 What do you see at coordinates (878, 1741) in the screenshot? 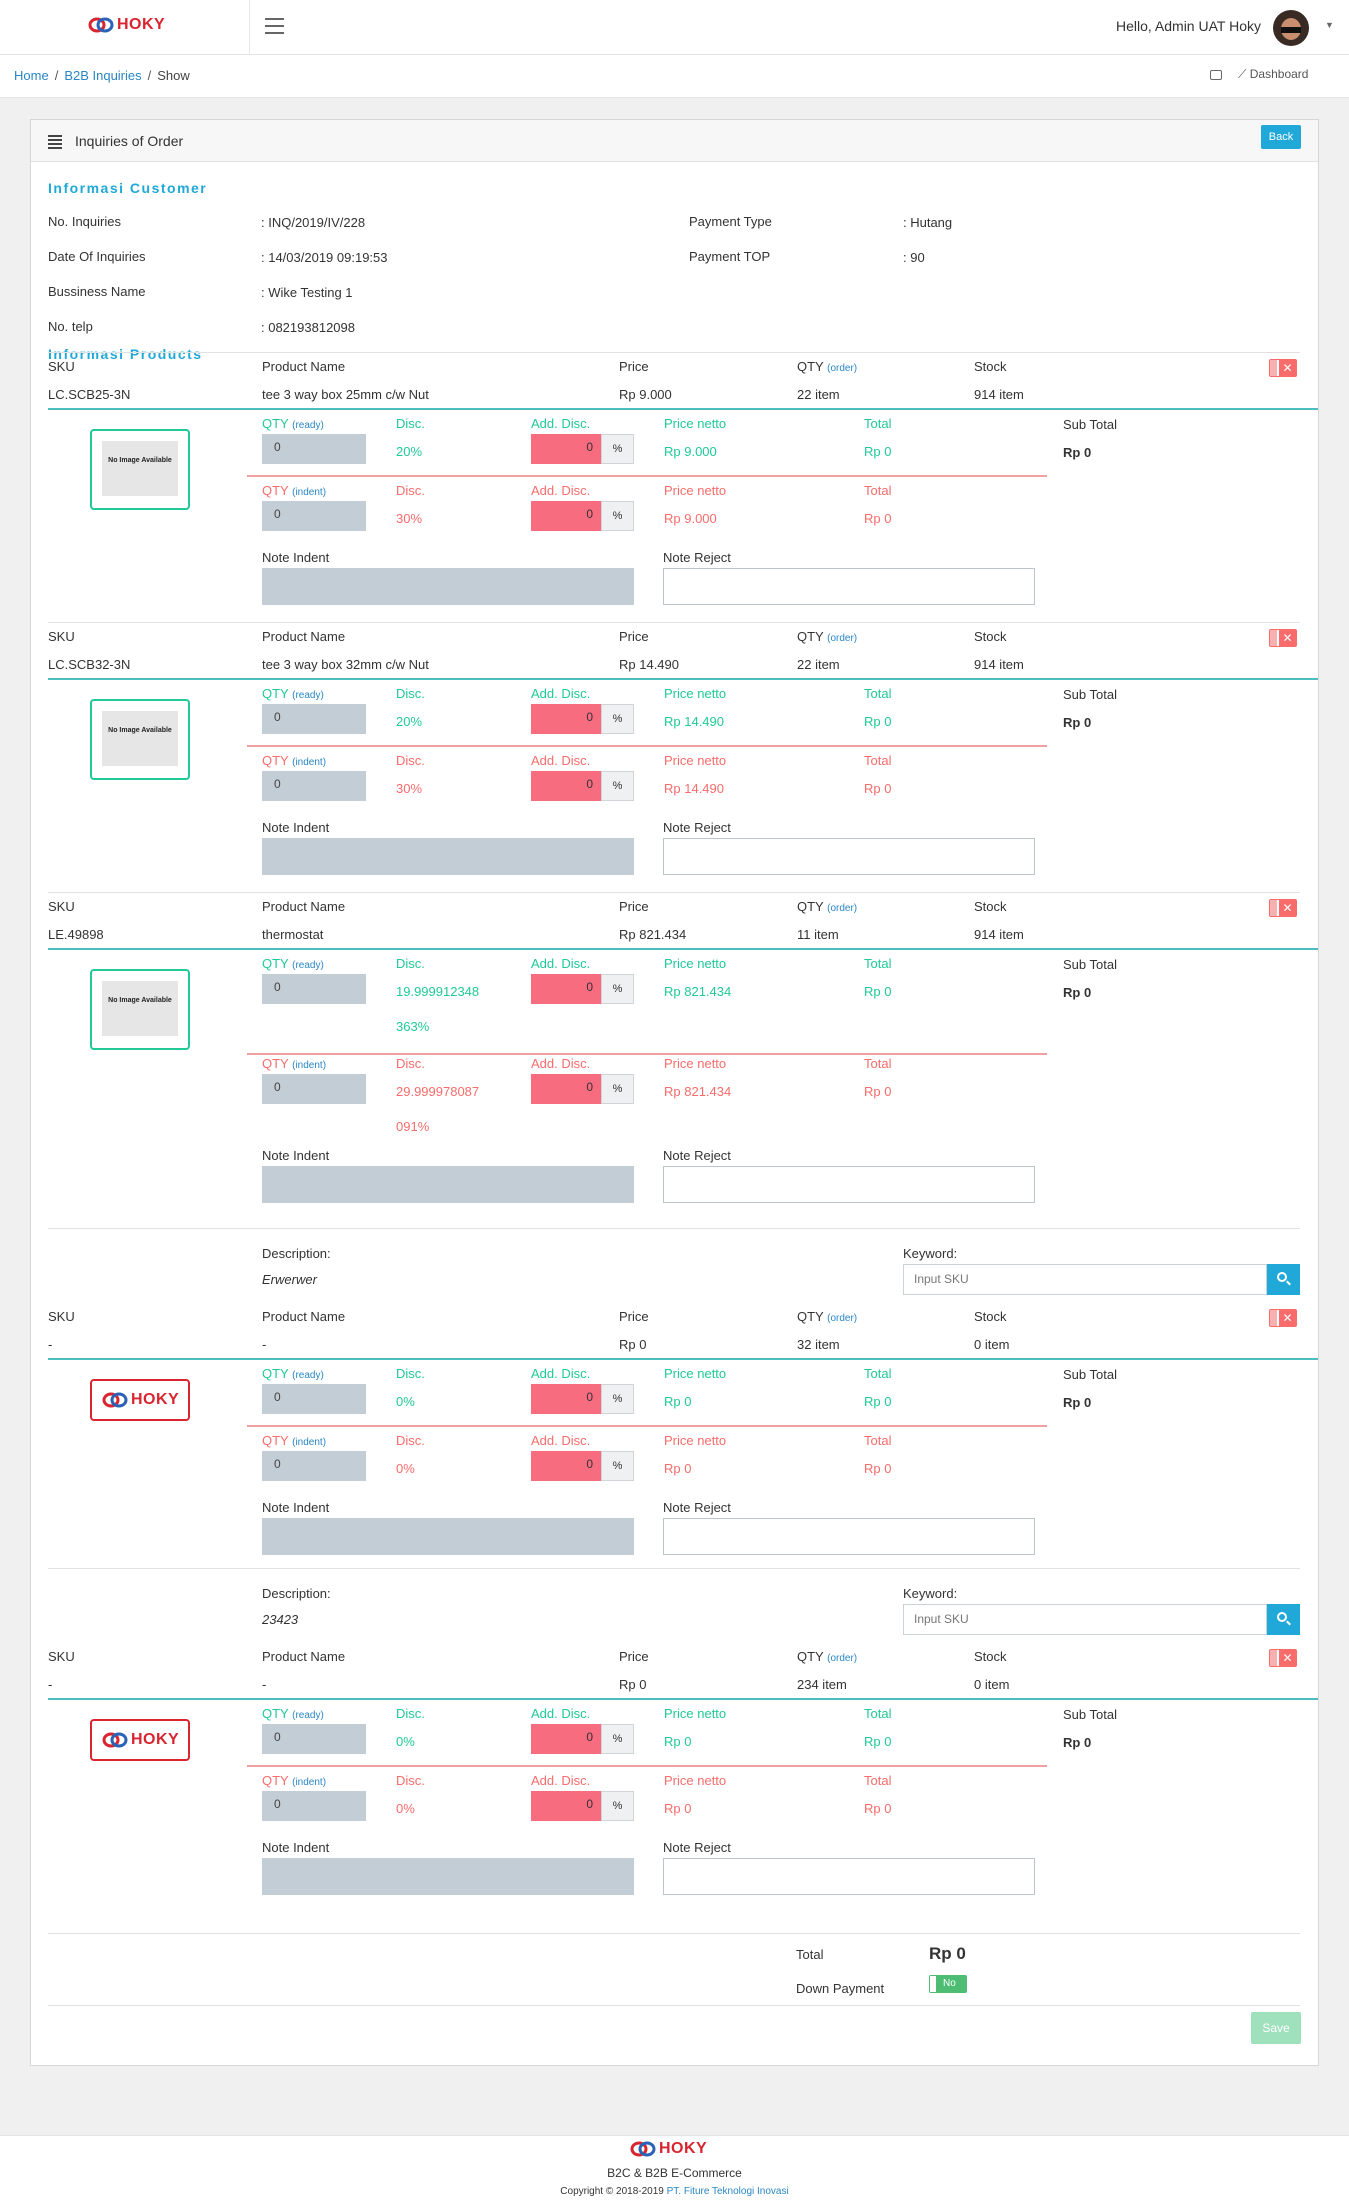
I see `ready-total-value: Rp 0` at bounding box center [878, 1741].